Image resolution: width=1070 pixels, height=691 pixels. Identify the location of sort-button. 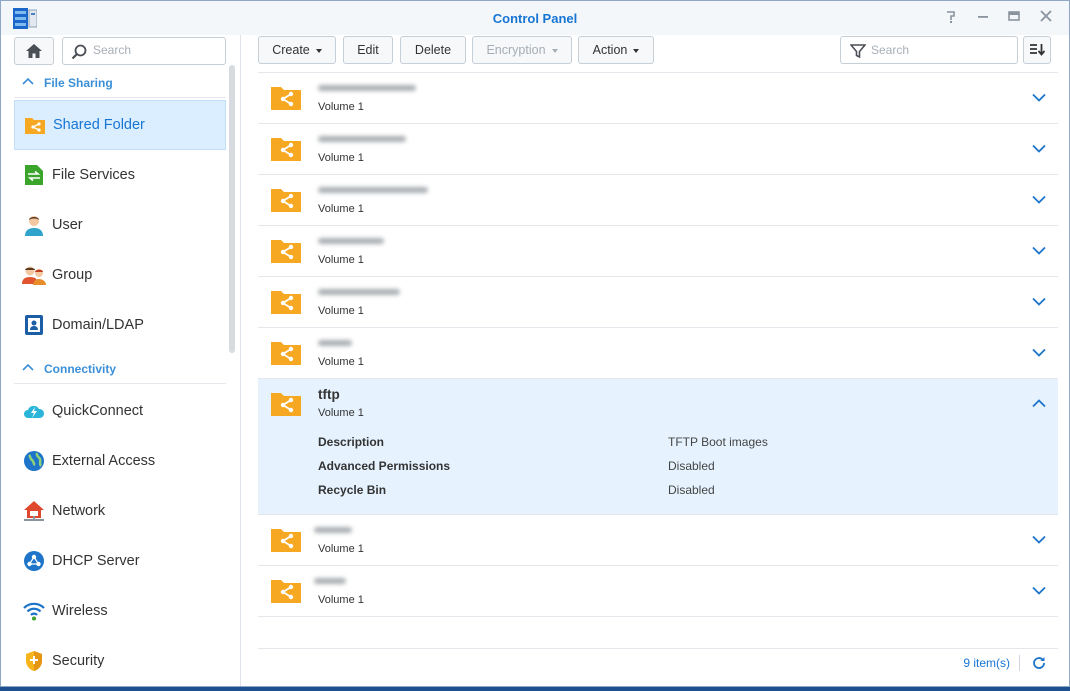
(1037, 50).